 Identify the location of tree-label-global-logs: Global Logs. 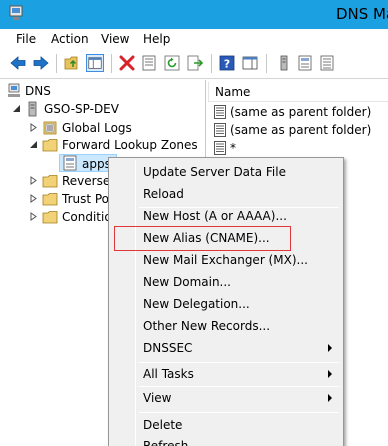
(97, 128).